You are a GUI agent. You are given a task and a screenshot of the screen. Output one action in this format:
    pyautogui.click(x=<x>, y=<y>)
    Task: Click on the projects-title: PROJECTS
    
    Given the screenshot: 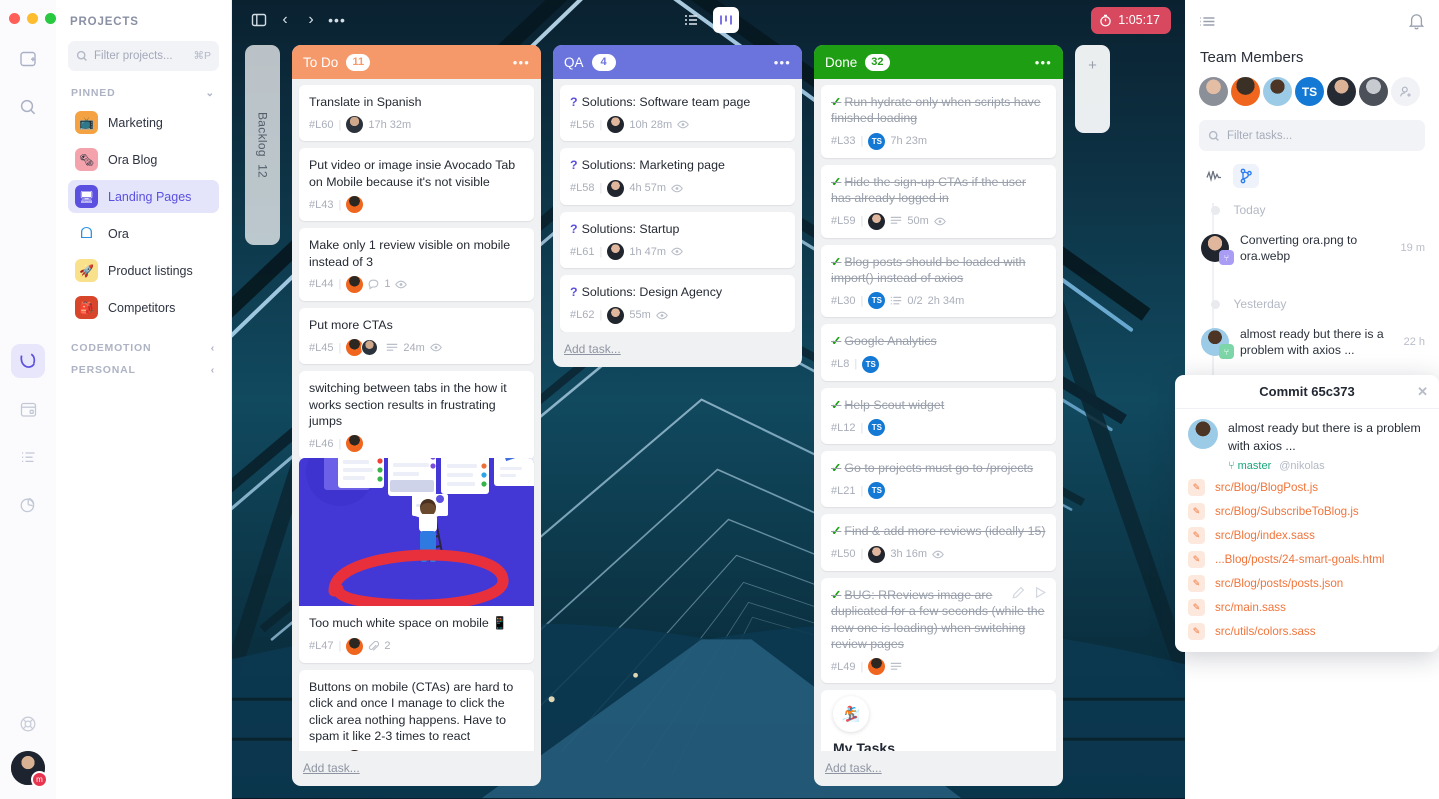 What is the action you would take?
    pyautogui.click(x=104, y=22)
    